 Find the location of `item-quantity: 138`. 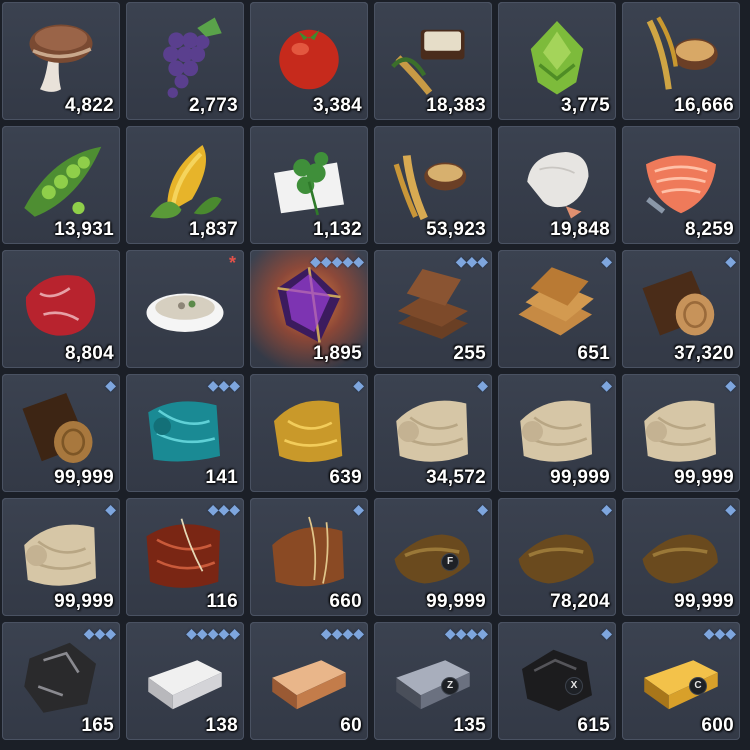

item-quantity: 138 is located at coordinates (221, 725).